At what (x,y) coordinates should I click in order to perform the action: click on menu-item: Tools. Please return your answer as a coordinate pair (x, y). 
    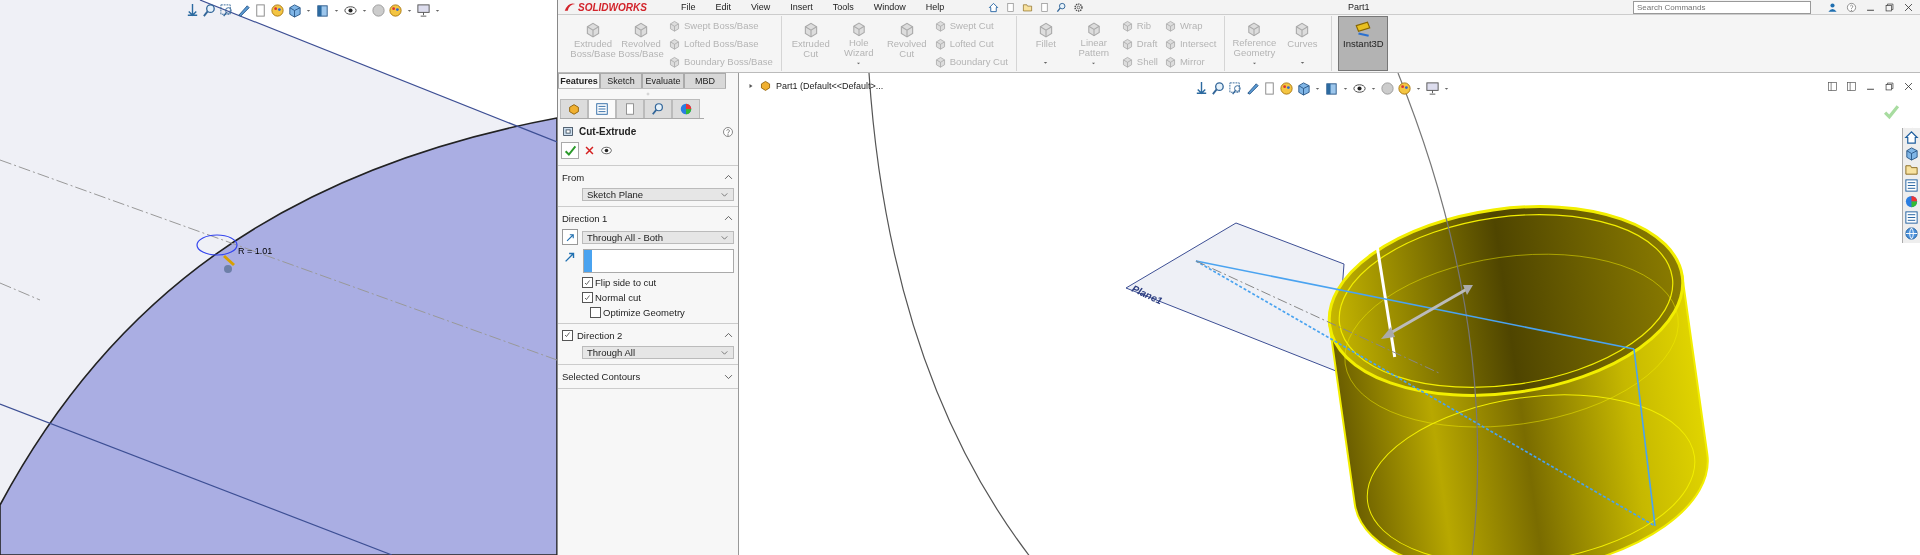
    Looking at the image, I should click on (843, 7).